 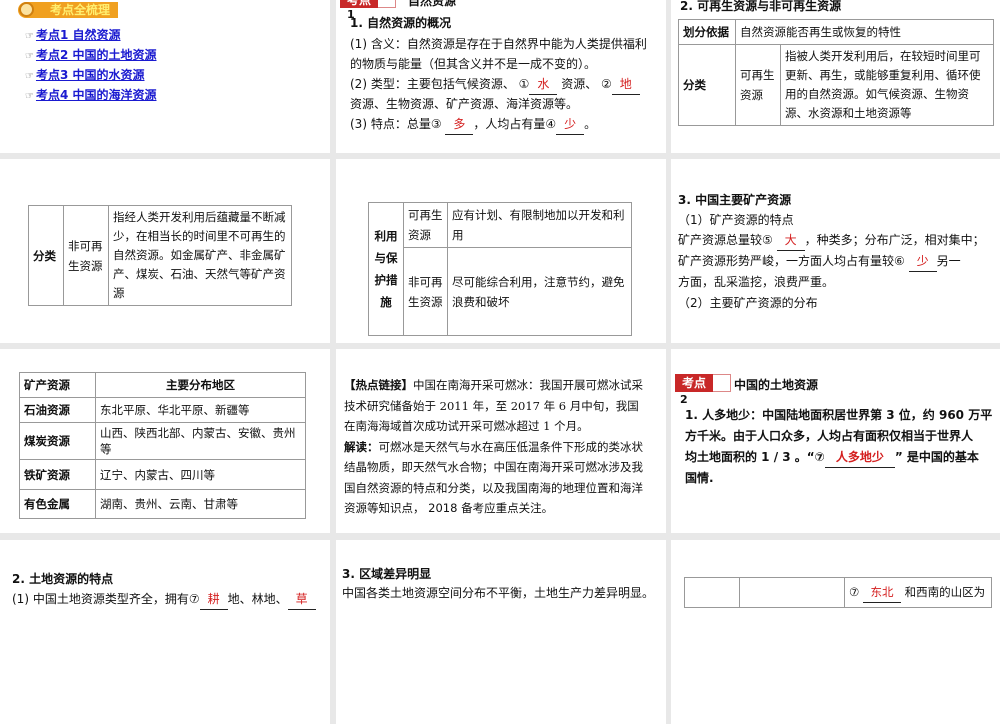 I want to click on toc-item-1: ☞ 考点1 自然资源, so click(x=73, y=34).